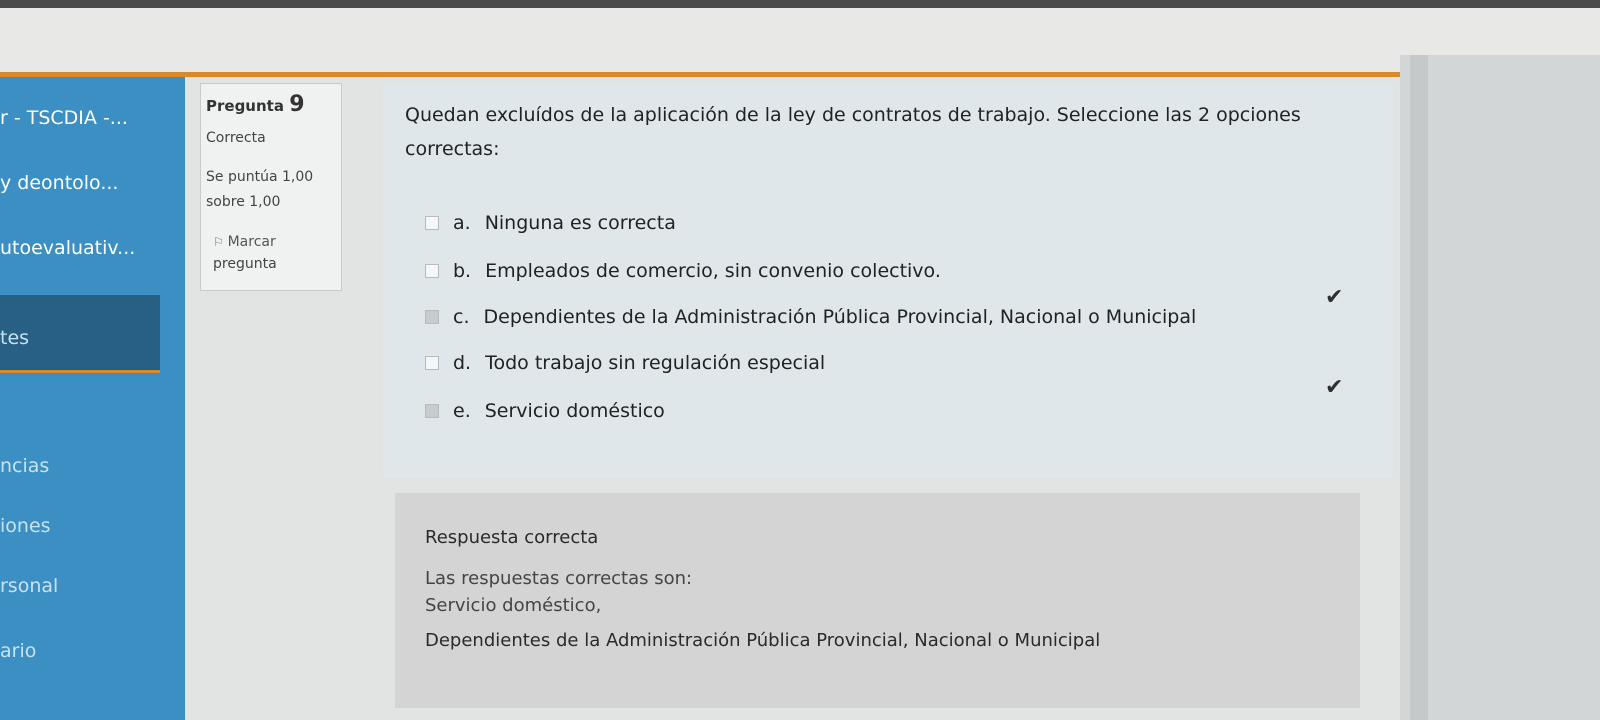 This screenshot has height=720, width=1600. Describe the element at coordinates (245, 264) in the screenshot. I see `flag-question-label: pregunta` at that location.